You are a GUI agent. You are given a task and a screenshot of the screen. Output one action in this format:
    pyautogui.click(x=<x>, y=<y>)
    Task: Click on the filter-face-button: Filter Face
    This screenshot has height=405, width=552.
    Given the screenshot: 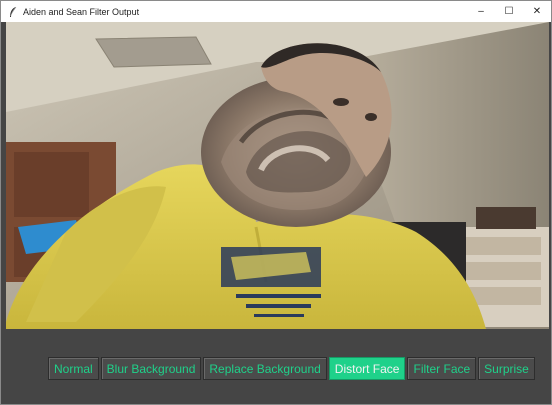 What is the action you would take?
    pyautogui.click(x=442, y=368)
    